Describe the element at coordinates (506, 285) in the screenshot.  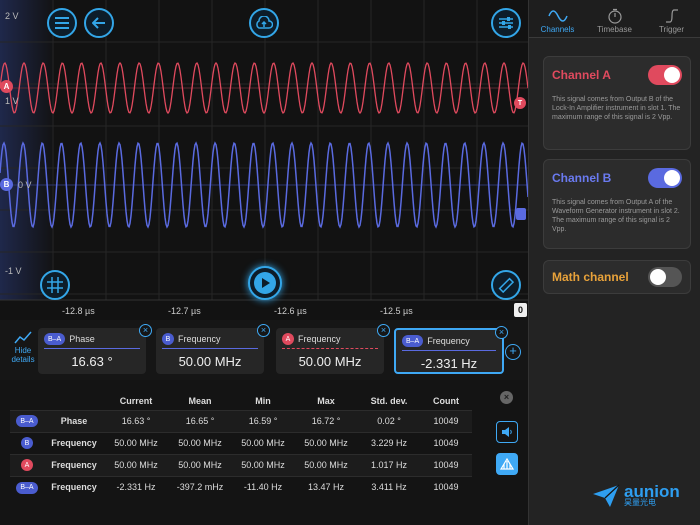
I see `ruler-button` at that location.